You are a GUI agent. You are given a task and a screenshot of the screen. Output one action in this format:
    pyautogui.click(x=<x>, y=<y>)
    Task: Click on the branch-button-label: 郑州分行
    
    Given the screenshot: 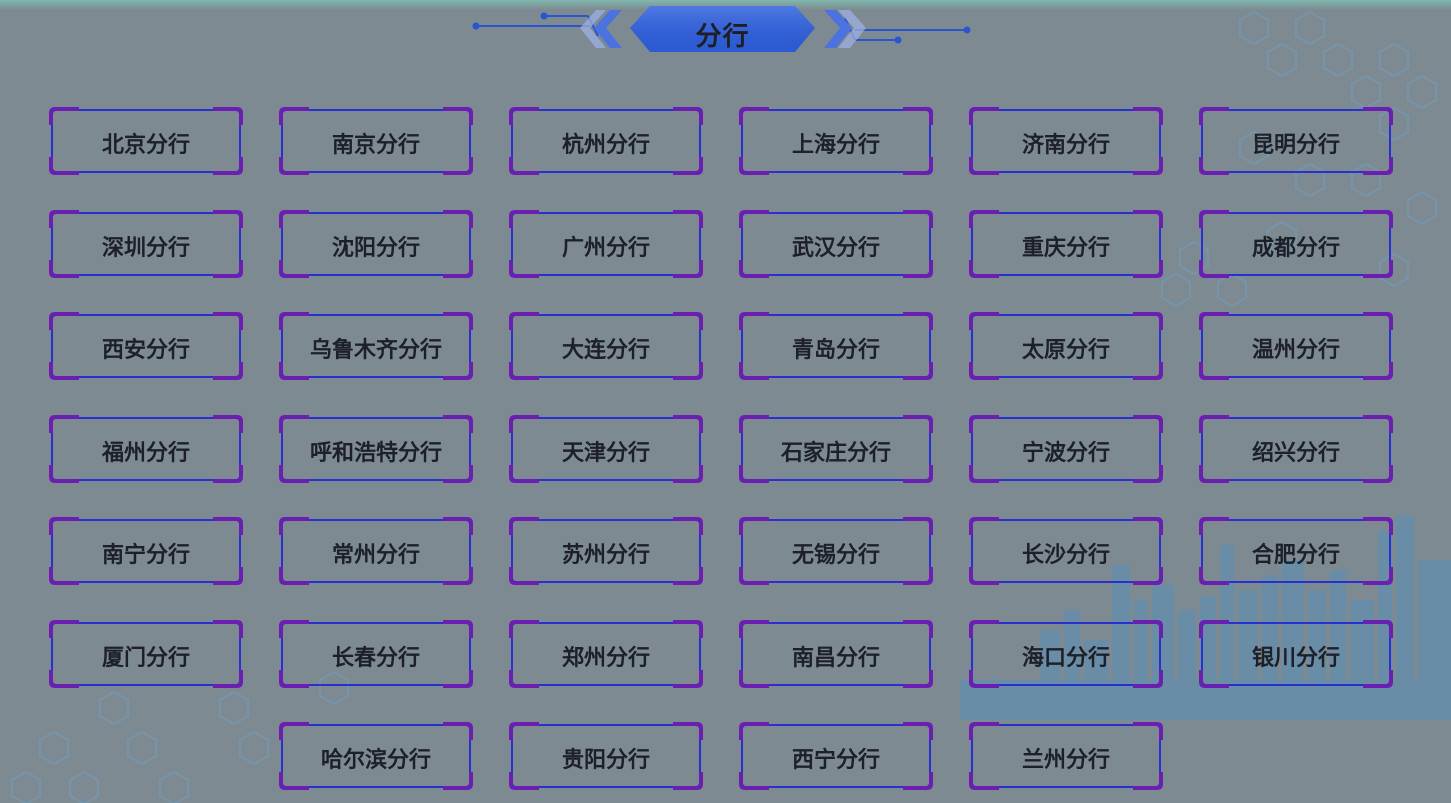 What is the action you would take?
    pyautogui.click(x=605, y=658)
    